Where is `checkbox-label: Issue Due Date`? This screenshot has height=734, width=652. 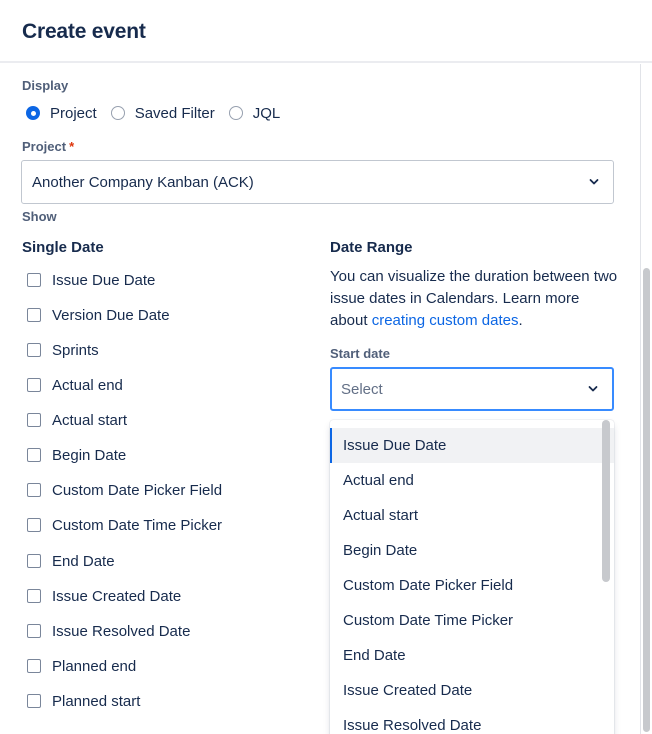
checkbox-label: Issue Due Date is located at coordinates (104, 280).